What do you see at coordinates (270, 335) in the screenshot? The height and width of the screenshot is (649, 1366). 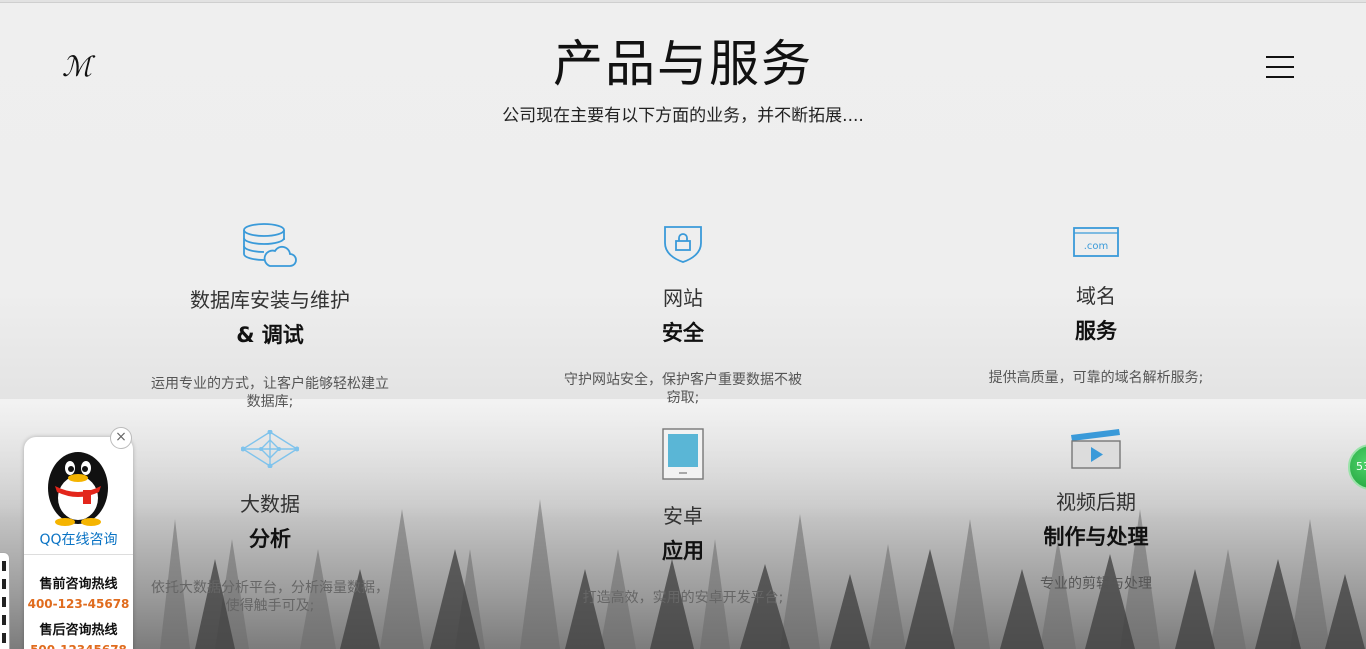 I see `service-subtitle: & 调试` at bounding box center [270, 335].